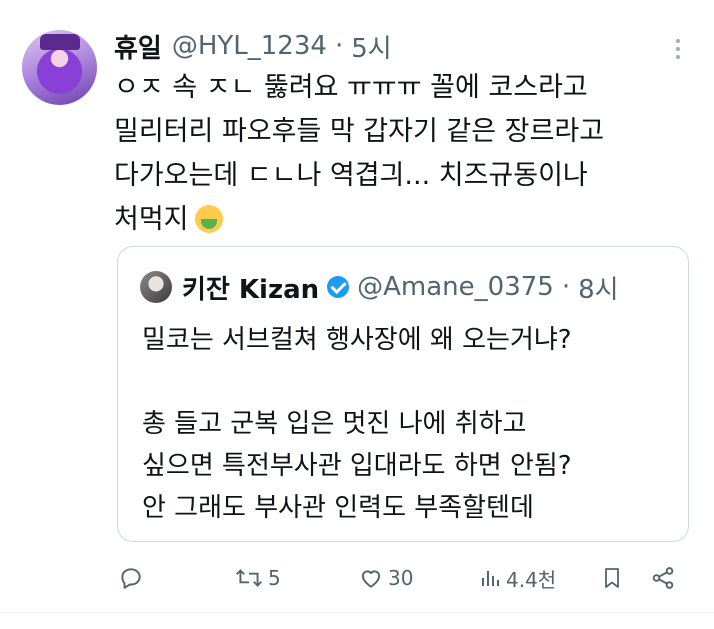 The width and height of the screenshot is (714, 629). I want to click on reply-button, so click(133, 578).